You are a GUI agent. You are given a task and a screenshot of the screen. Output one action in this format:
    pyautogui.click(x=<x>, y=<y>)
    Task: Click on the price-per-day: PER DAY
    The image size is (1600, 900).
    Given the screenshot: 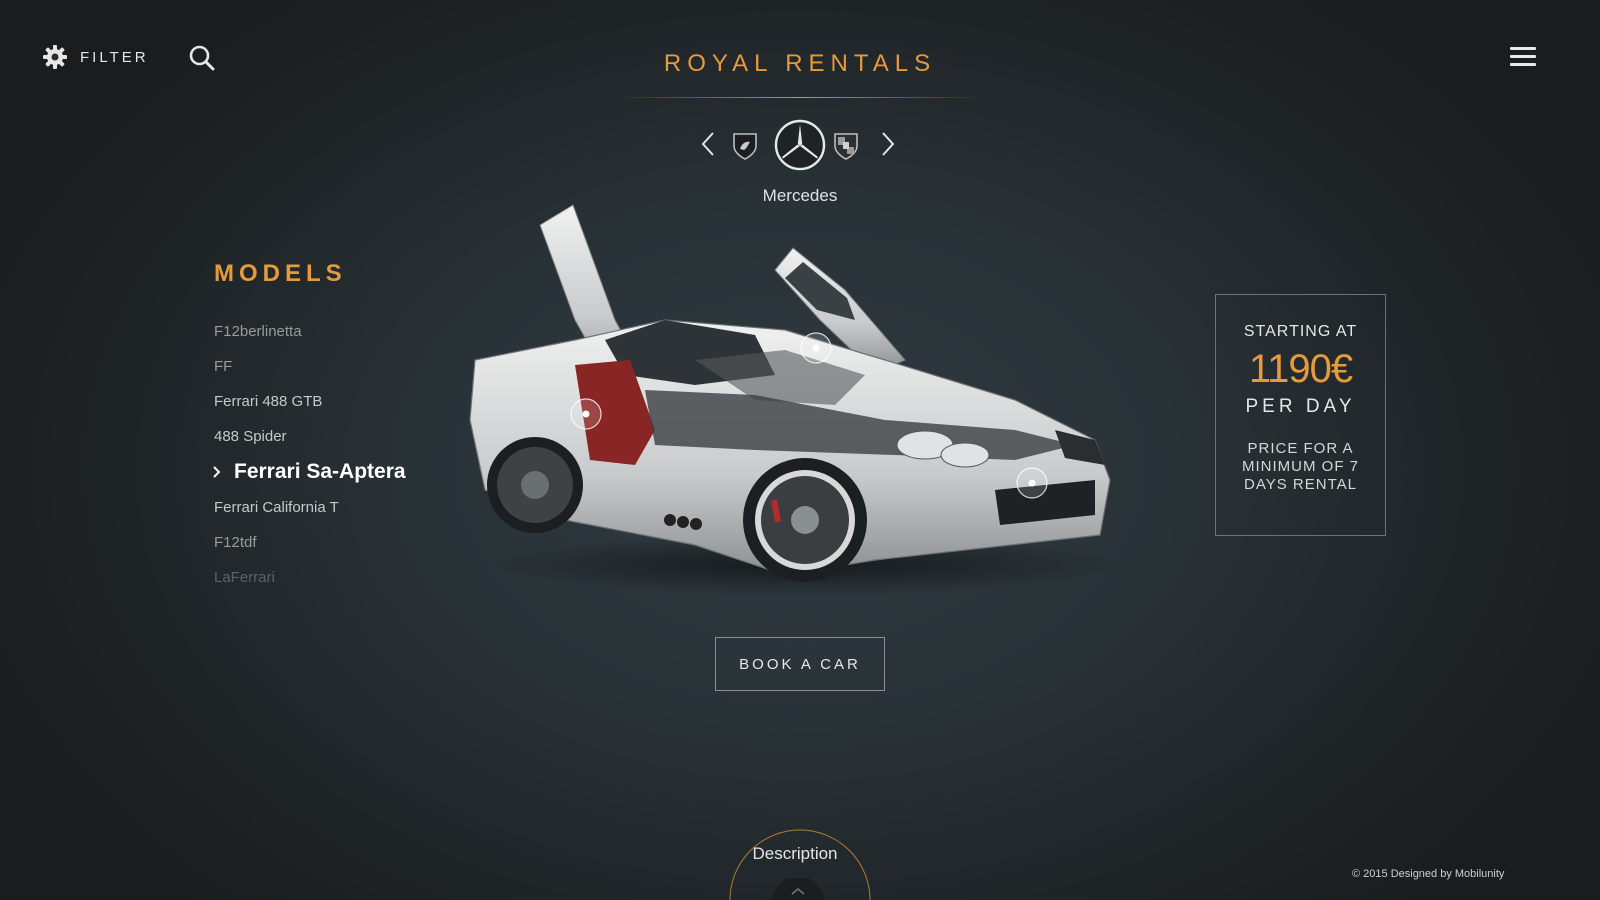 What is the action you would take?
    pyautogui.click(x=1300, y=406)
    